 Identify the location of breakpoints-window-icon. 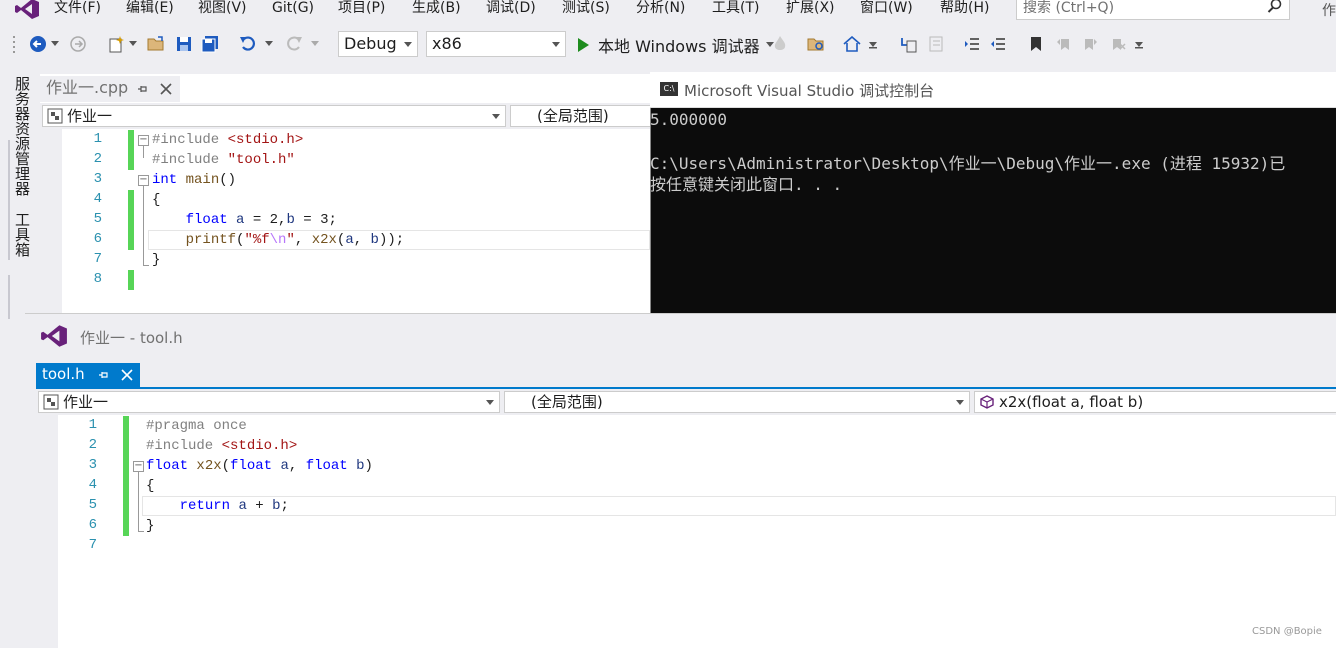
(936, 44).